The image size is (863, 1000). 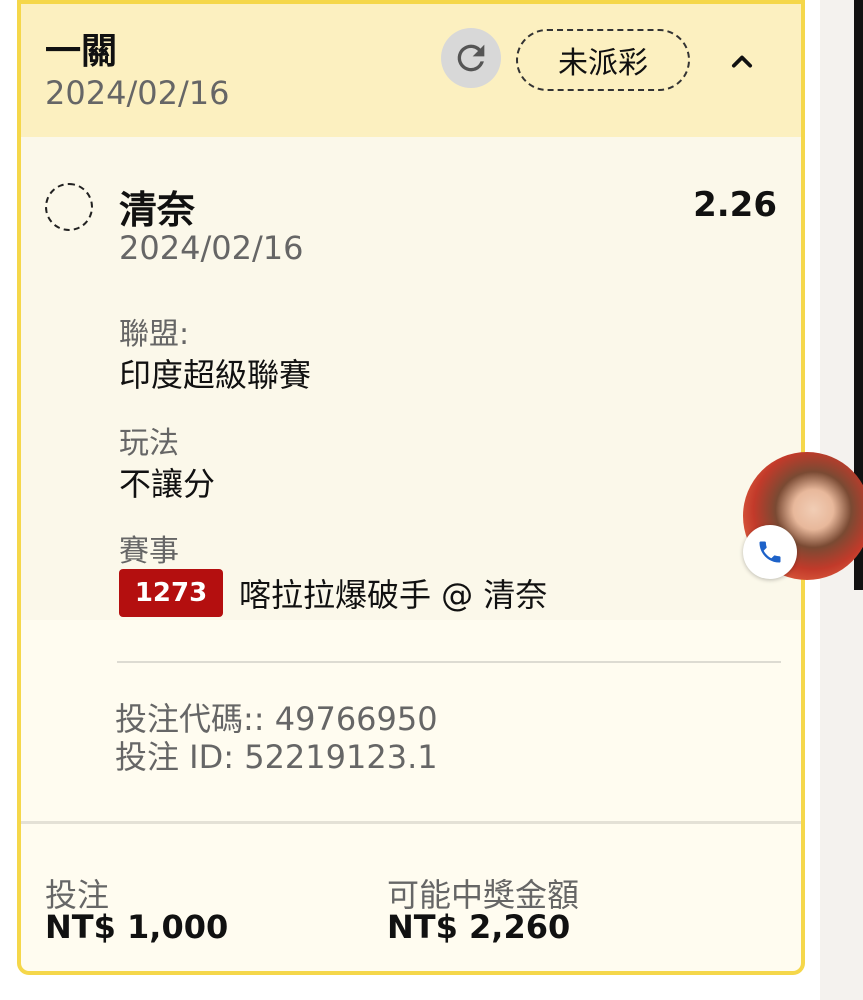 I want to click on divider, so click(x=449, y=662).